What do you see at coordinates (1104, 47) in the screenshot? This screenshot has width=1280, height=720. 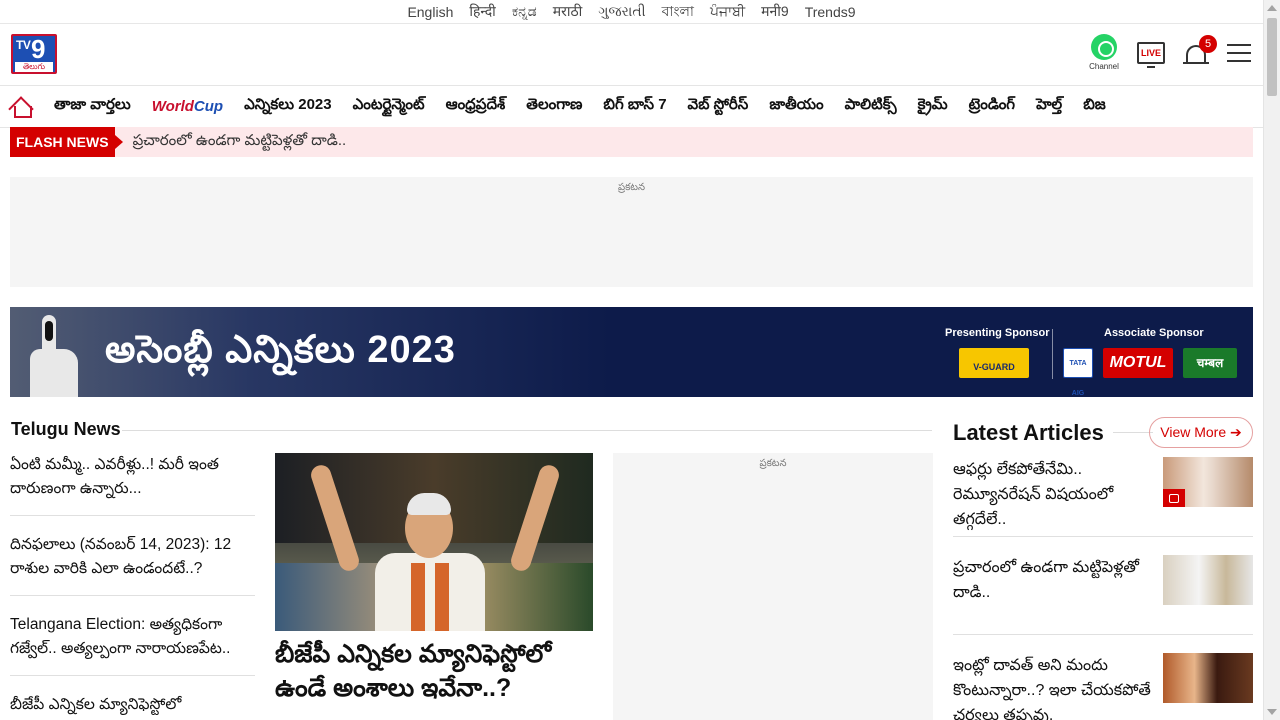 I see `whatsapp-icon` at bounding box center [1104, 47].